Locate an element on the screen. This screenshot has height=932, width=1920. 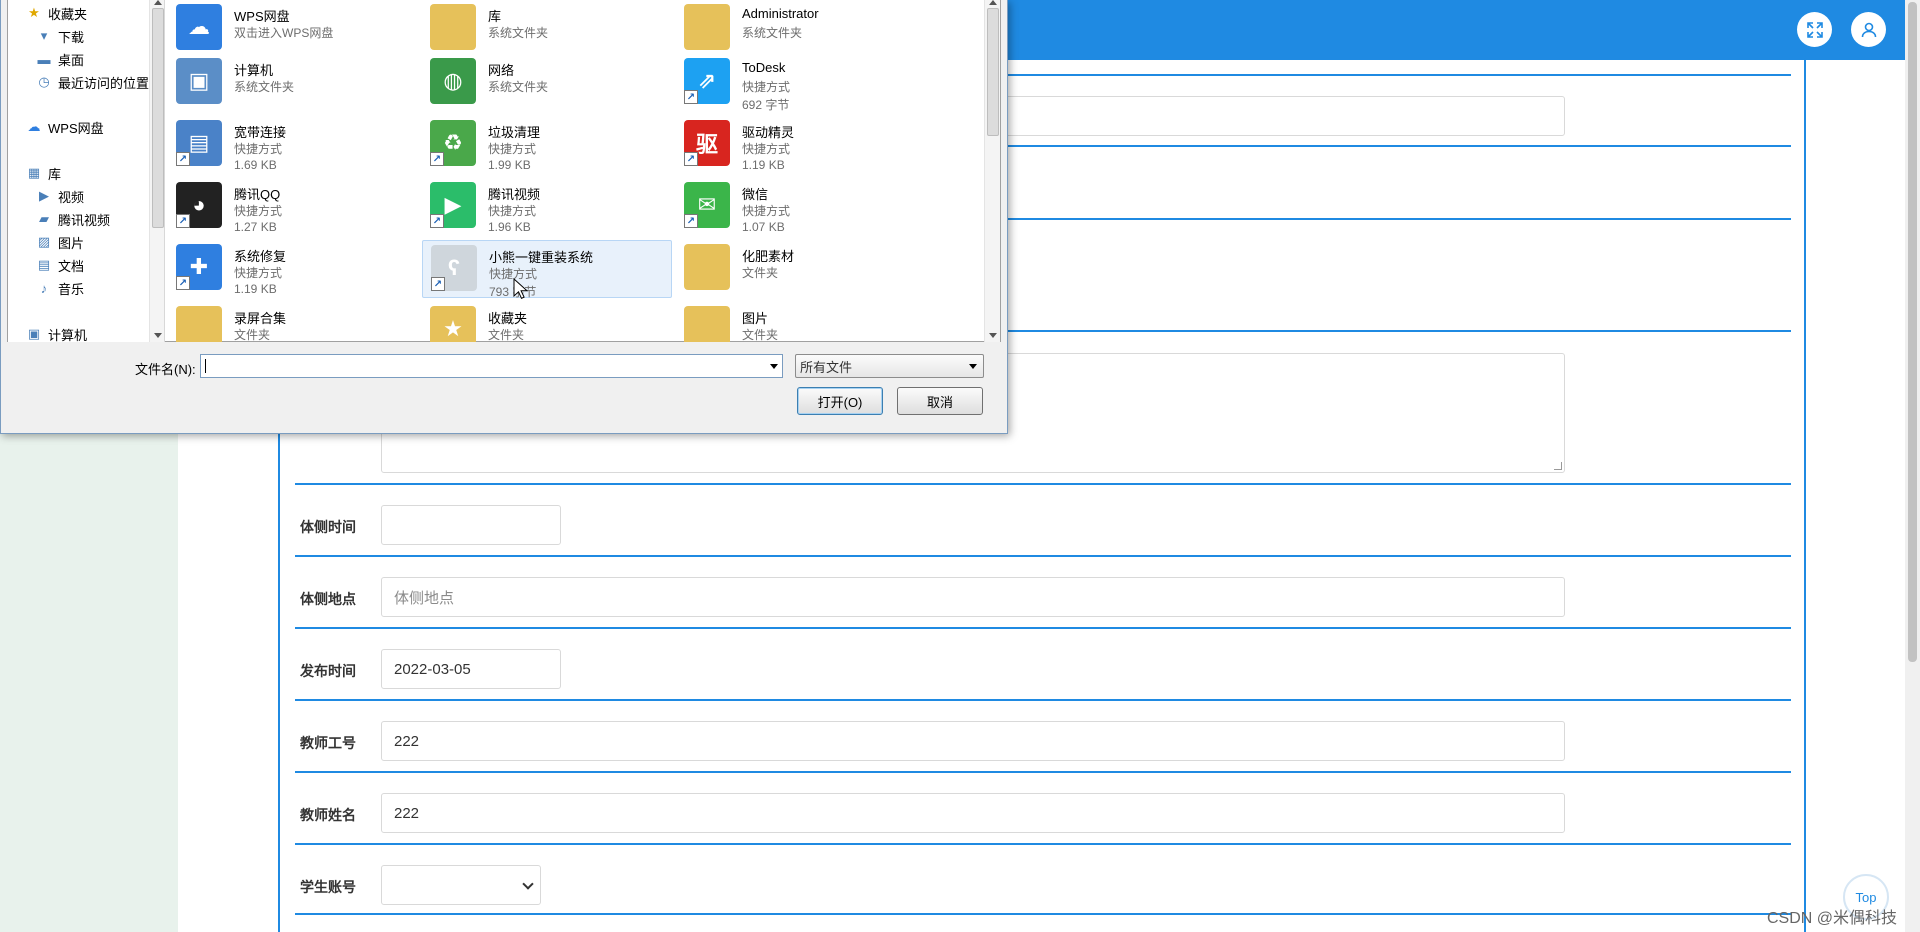
file-item: ♻ ↗ 垃圾清理 快捷方式 1.99 KB is located at coordinates (547, 145).